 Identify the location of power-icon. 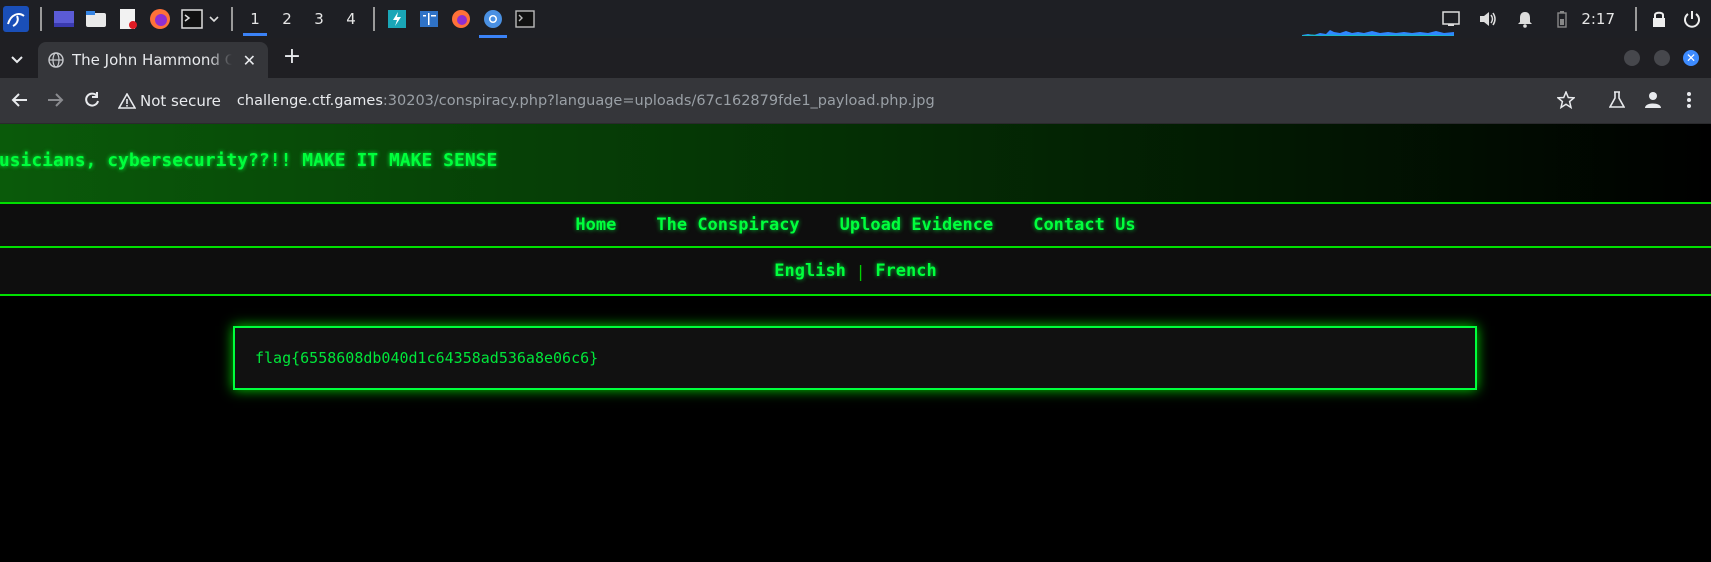
(1692, 19).